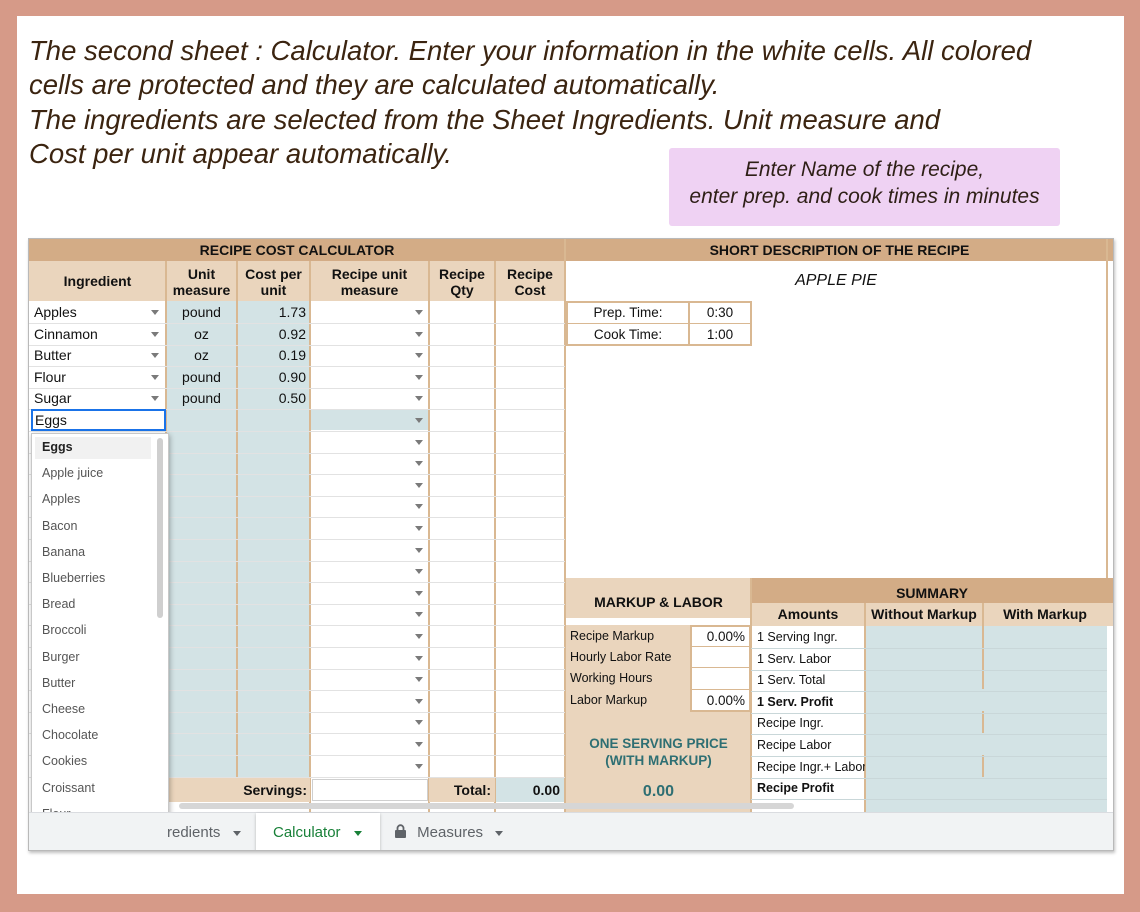 This screenshot has width=1140, height=912. I want to click on recipe-markup-input: 0.00%, so click(720, 636).